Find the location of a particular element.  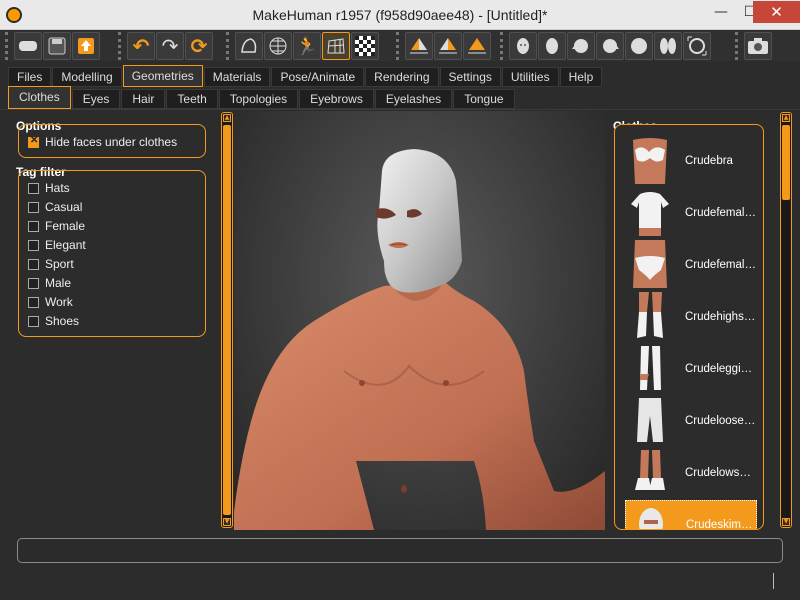

left-scrollbar: ▲ ▼ is located at coordinates (227, 320).